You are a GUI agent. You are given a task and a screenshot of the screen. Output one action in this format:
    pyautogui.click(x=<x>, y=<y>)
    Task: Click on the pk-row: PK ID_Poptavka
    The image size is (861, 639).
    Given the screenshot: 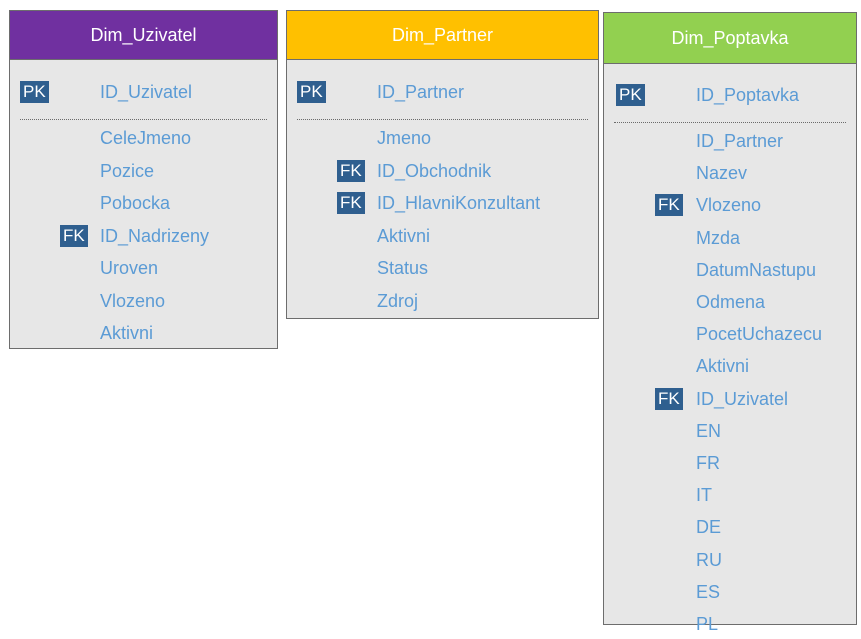 What is the action you would take?
    pyautogui.click(x=730, y=95)
    